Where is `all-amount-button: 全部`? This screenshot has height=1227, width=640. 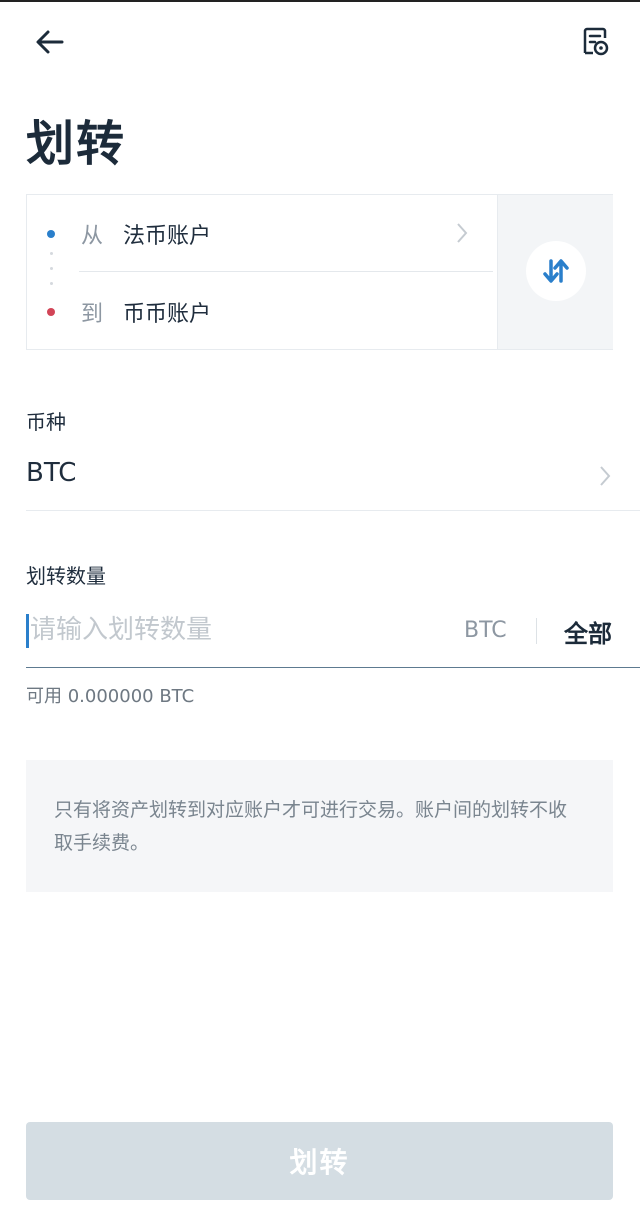 all-amount-button: 全部 is located at coordinates (588, 631).